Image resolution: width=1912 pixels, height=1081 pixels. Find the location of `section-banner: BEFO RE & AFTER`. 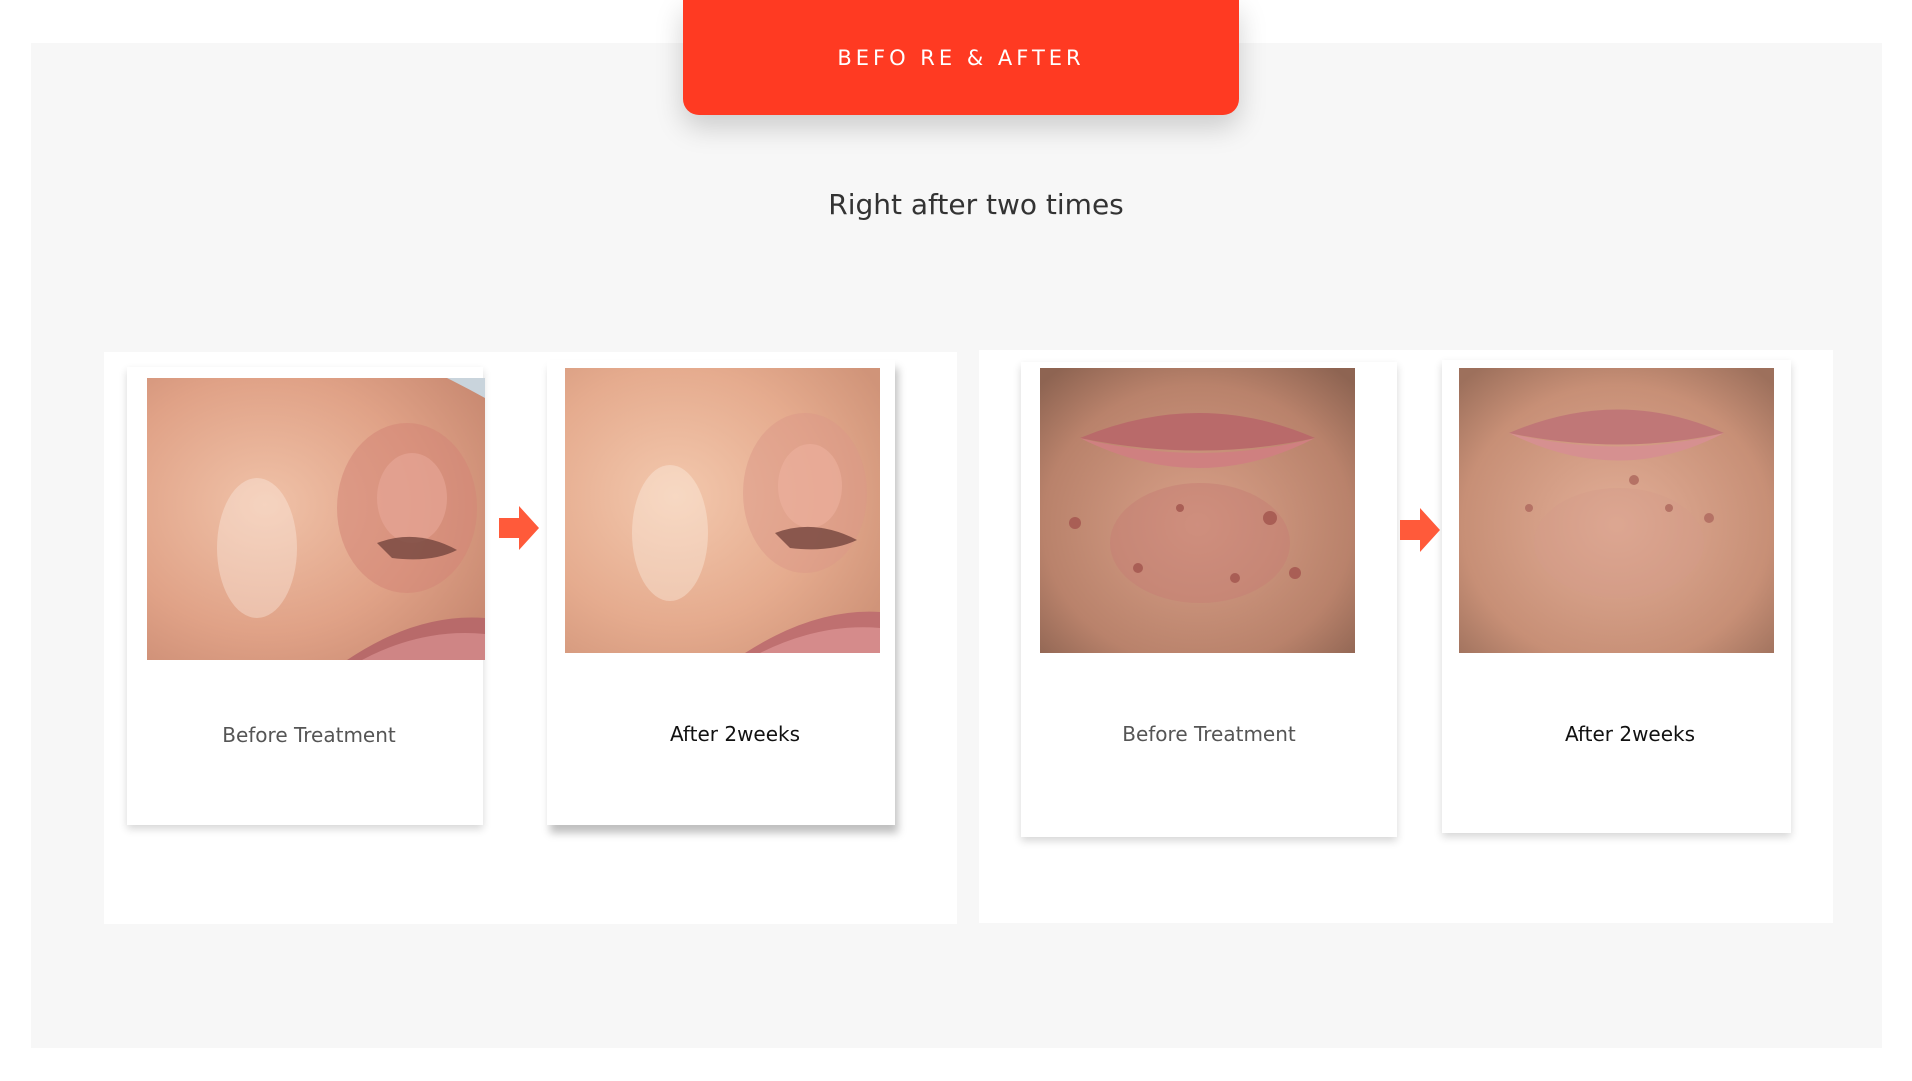

section-banner: BEFO RE & AFTER is located at coordinates (961, 57).